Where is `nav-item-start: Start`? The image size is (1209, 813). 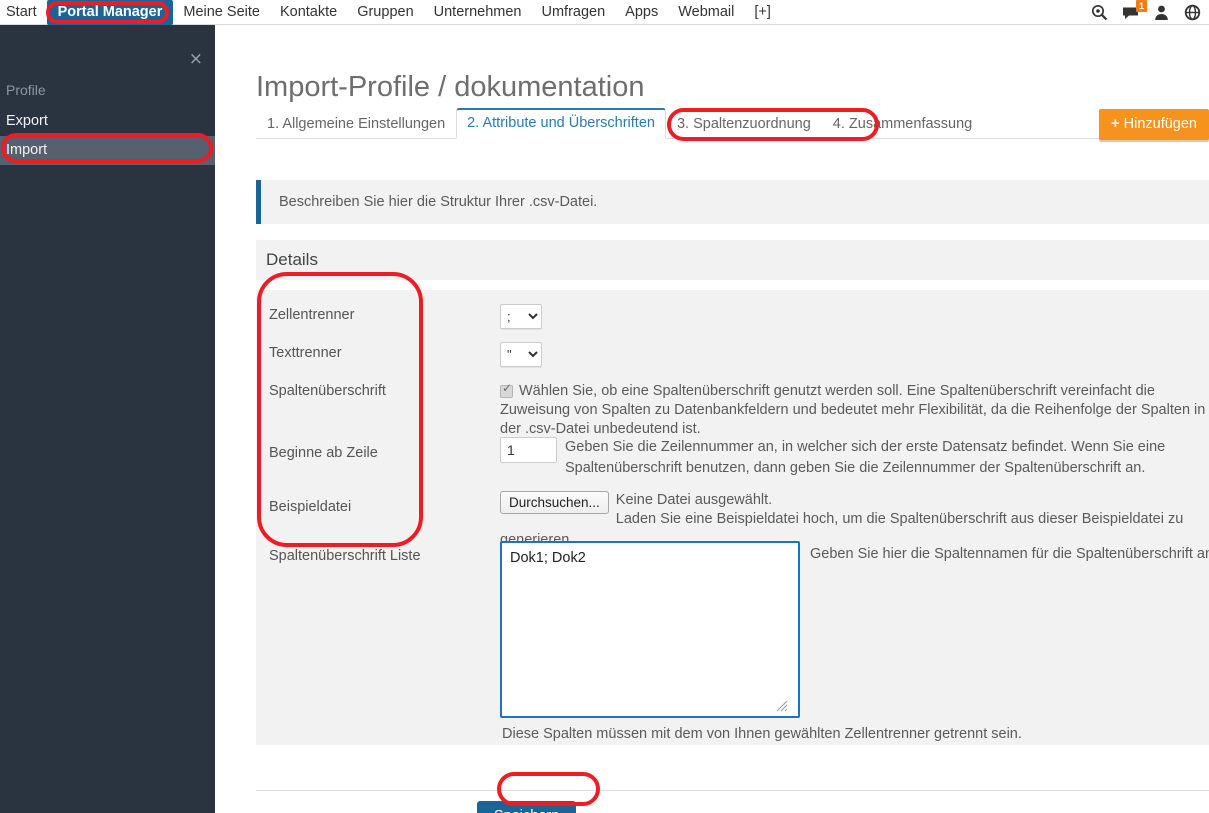
nav-item-start: Start is located at coordinates (23, 12).